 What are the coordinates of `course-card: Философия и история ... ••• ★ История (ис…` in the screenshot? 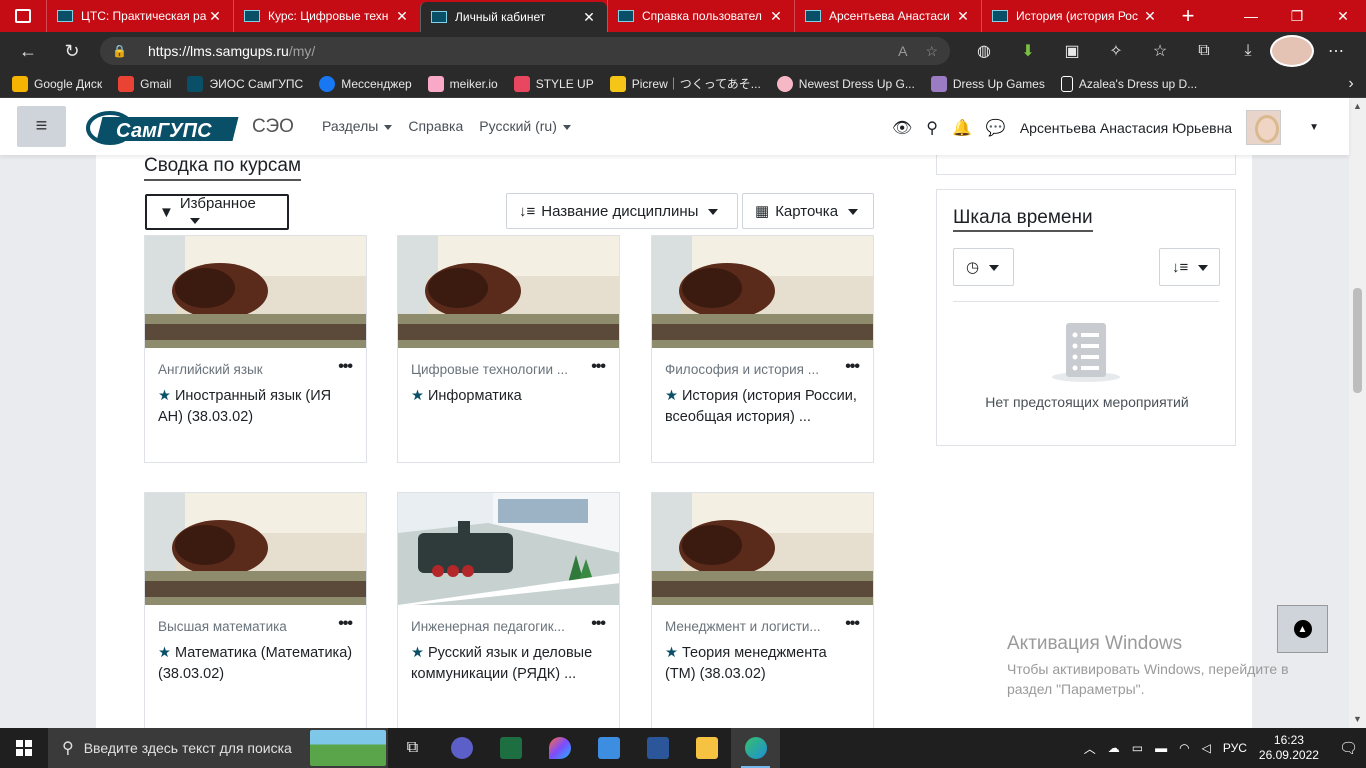 It's located at (762, 349).